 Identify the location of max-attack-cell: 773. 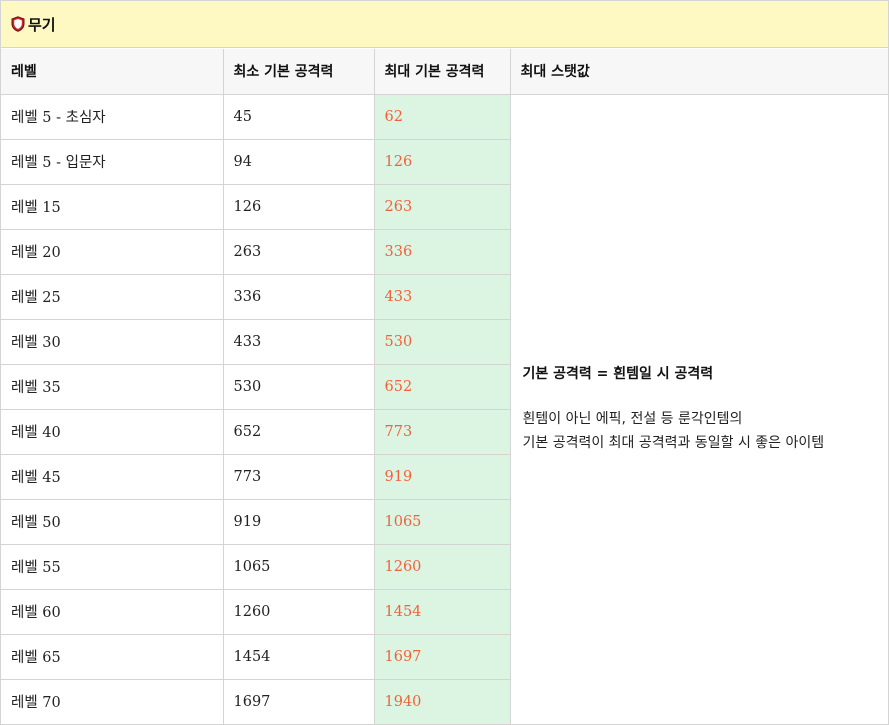
(442, 431).